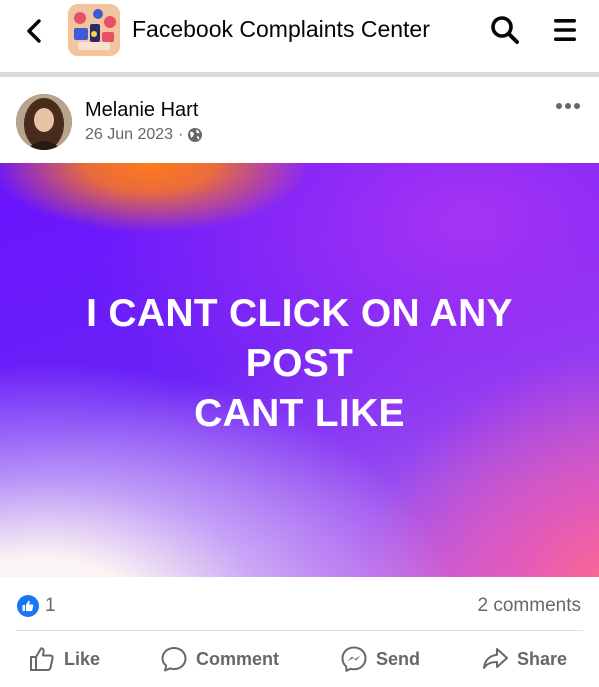 This screenshot has width=599, height=687. I want to click on menu-button, so click(565, 30).